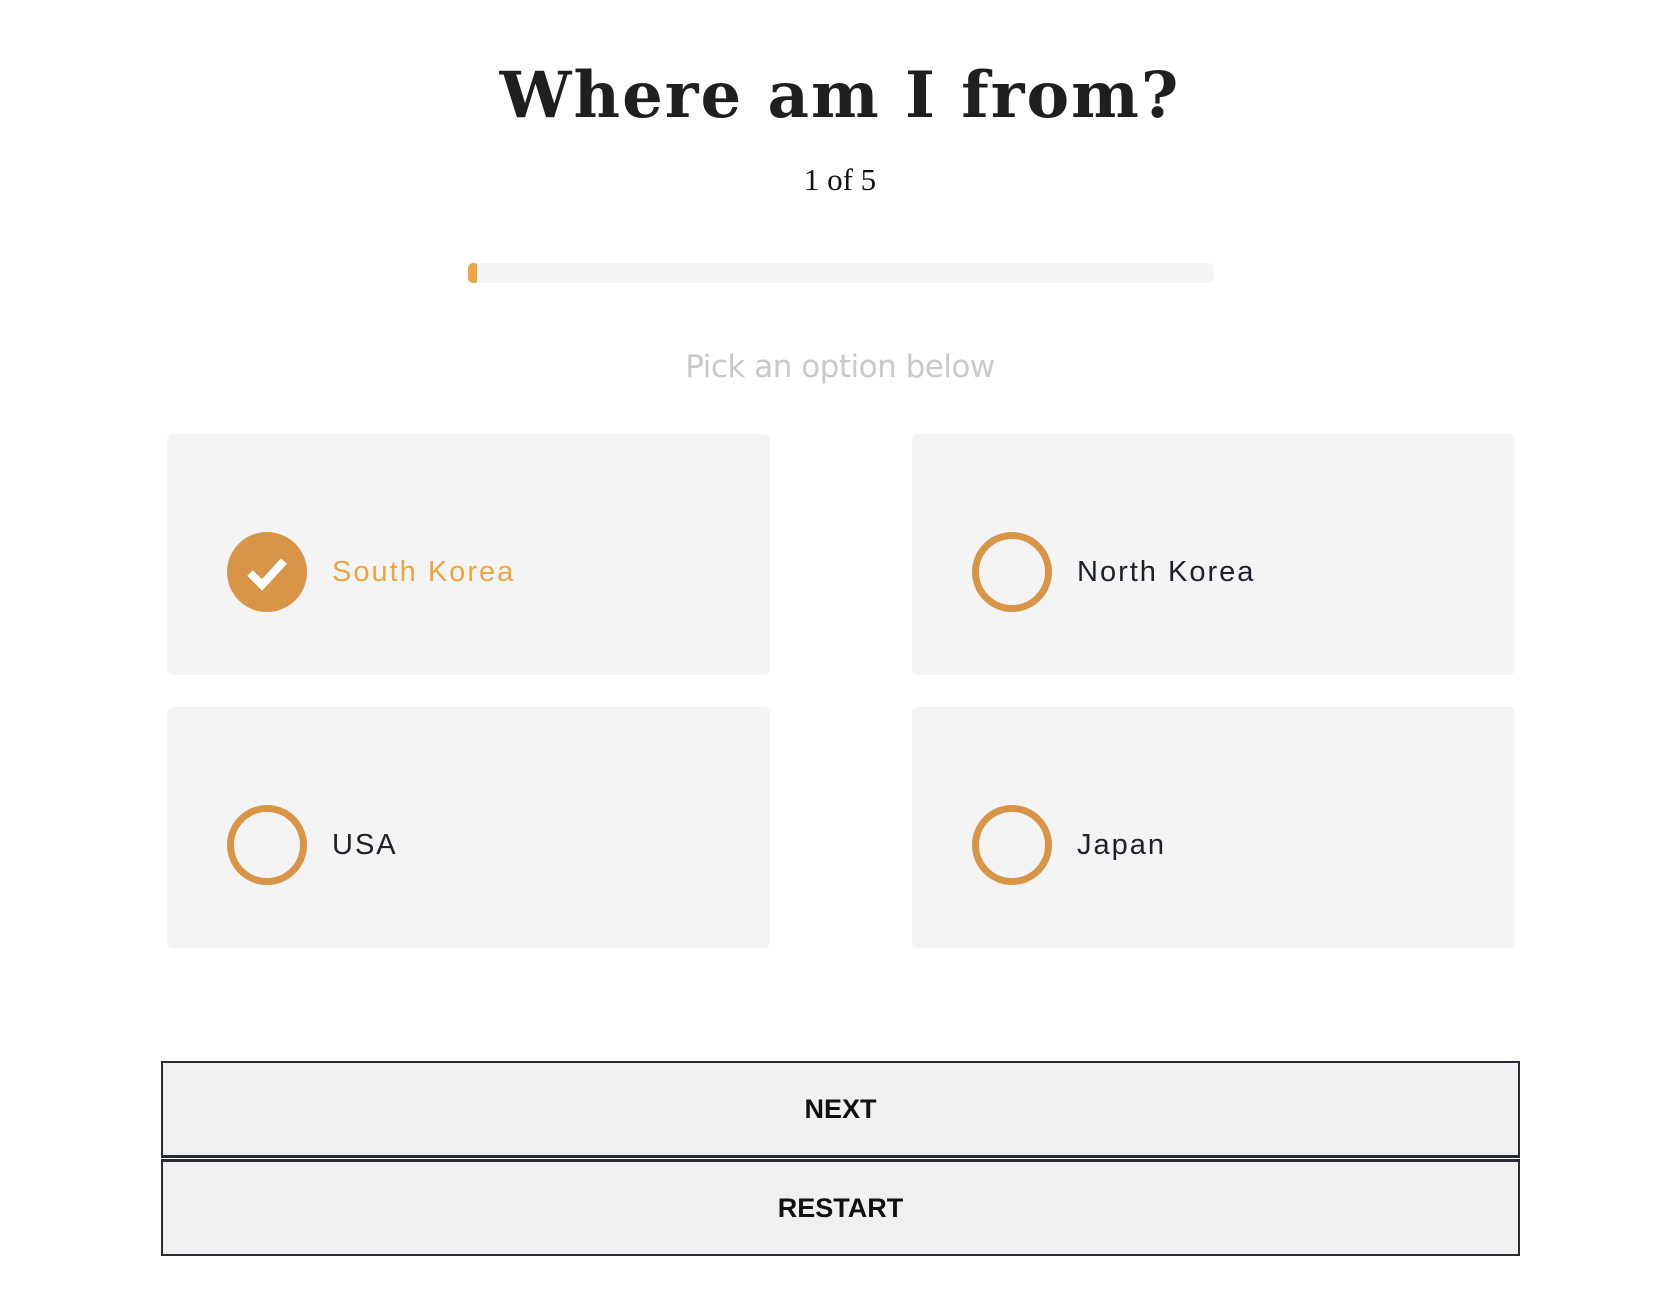  What do you see at coordinates (840, 95) in the screenshot?
I see `page-title: Where am I from?` at bounding box center [840, 95].